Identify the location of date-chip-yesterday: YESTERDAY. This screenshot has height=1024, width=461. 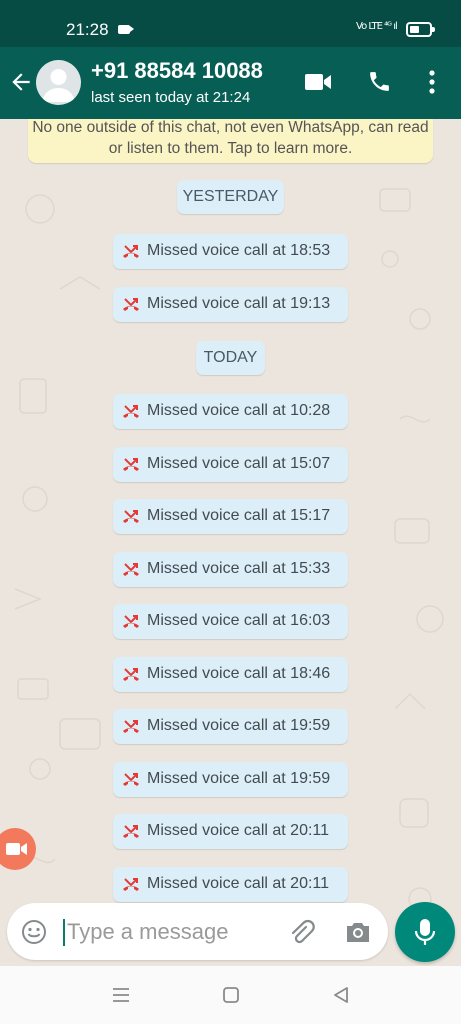
(230, 197).